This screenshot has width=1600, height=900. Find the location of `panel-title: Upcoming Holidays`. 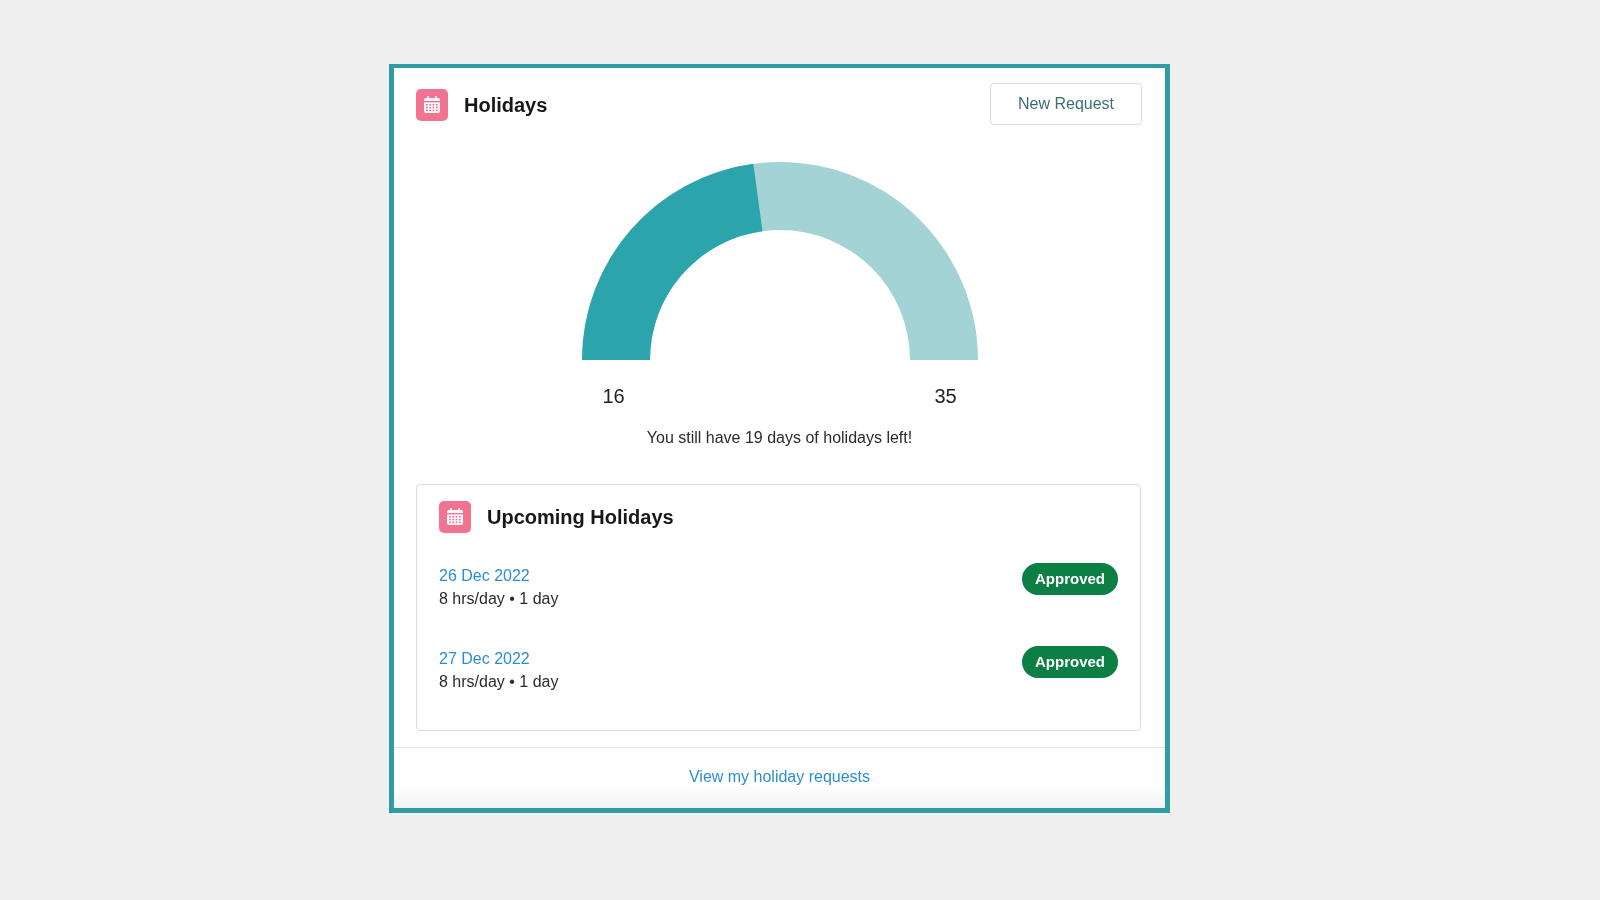

panel-title: Upcoming Holidays is located at coordinates (580, 517).